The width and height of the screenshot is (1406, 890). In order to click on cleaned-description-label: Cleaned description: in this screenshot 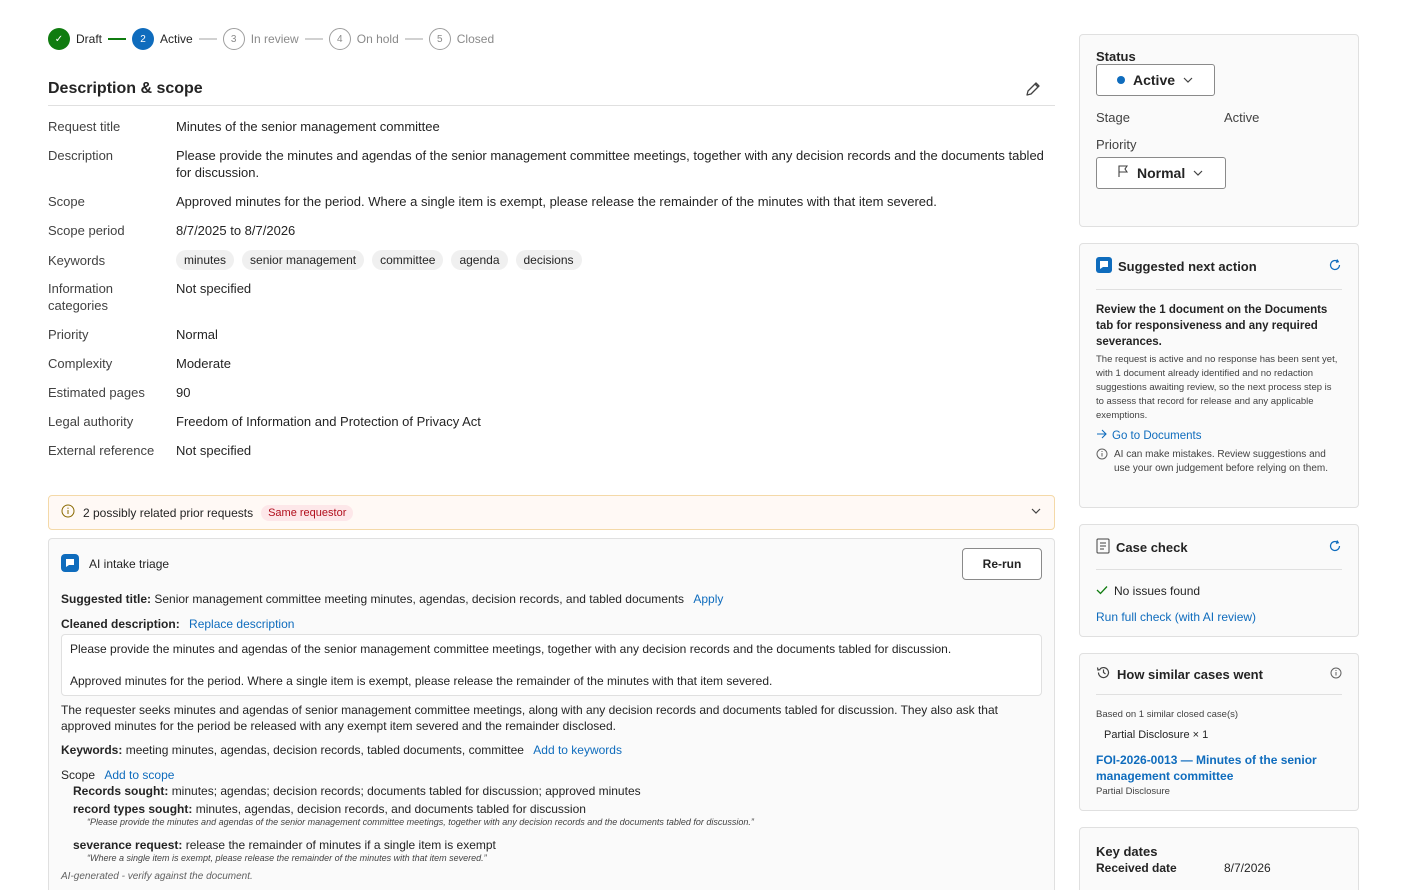, I will do `click(120, 624)`.